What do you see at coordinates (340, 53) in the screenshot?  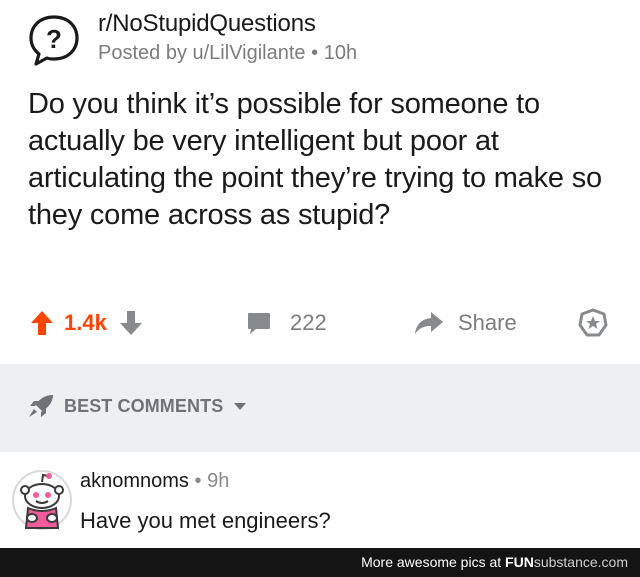 I see `post-time: 10h` at bounding box center [340, 53].